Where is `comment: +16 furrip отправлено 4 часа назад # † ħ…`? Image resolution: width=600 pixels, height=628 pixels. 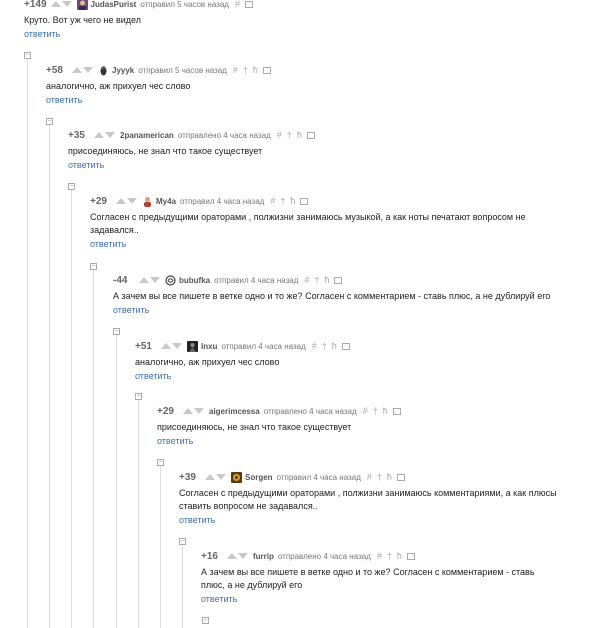
comment: +16 furrip отправлено 4 часа назад # † ħ… is located at coordinates (396, 577).